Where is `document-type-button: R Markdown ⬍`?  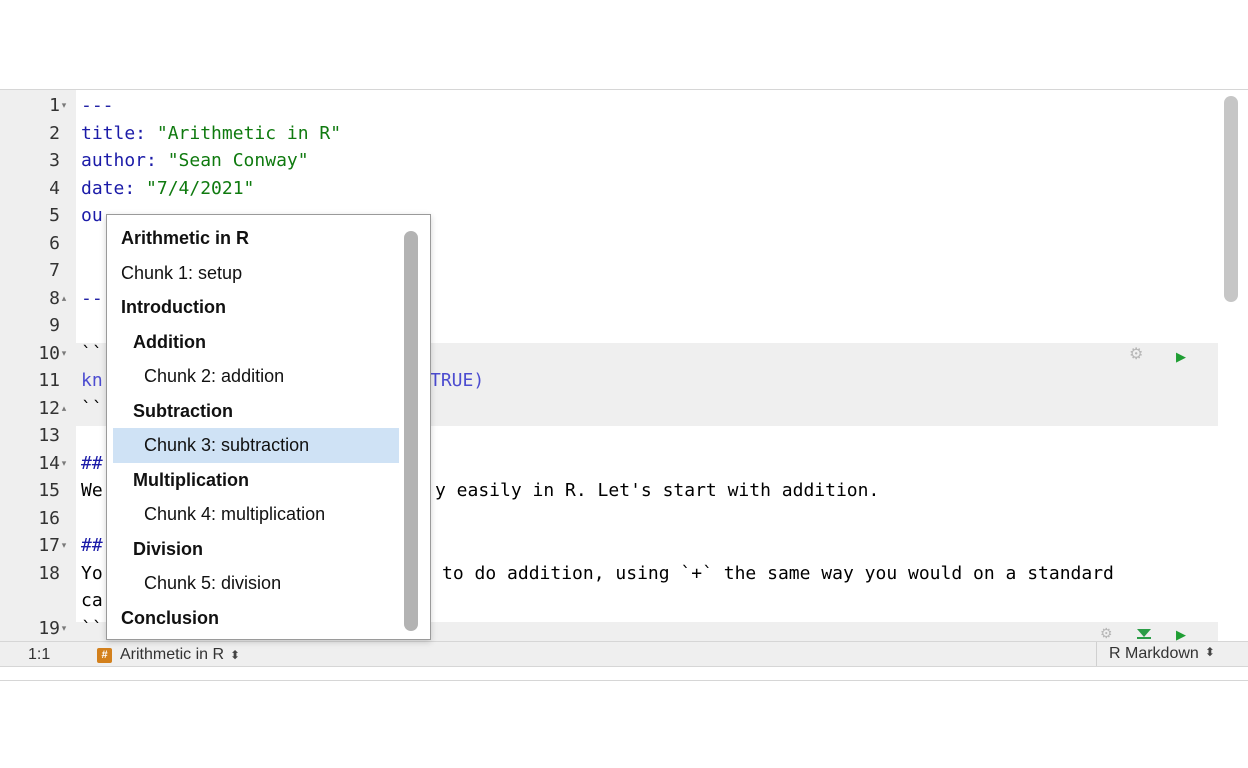 document-type-button: R Markdown ⬍ is located at coordinates (1161, 654).